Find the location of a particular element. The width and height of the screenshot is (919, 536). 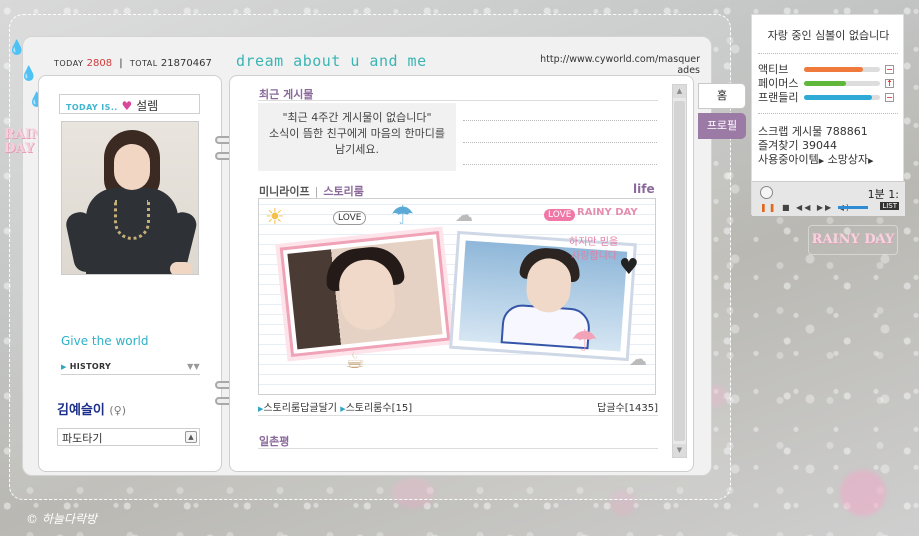

dropdown-toggle-icon: ▲ is located at coordinates (191, 437).